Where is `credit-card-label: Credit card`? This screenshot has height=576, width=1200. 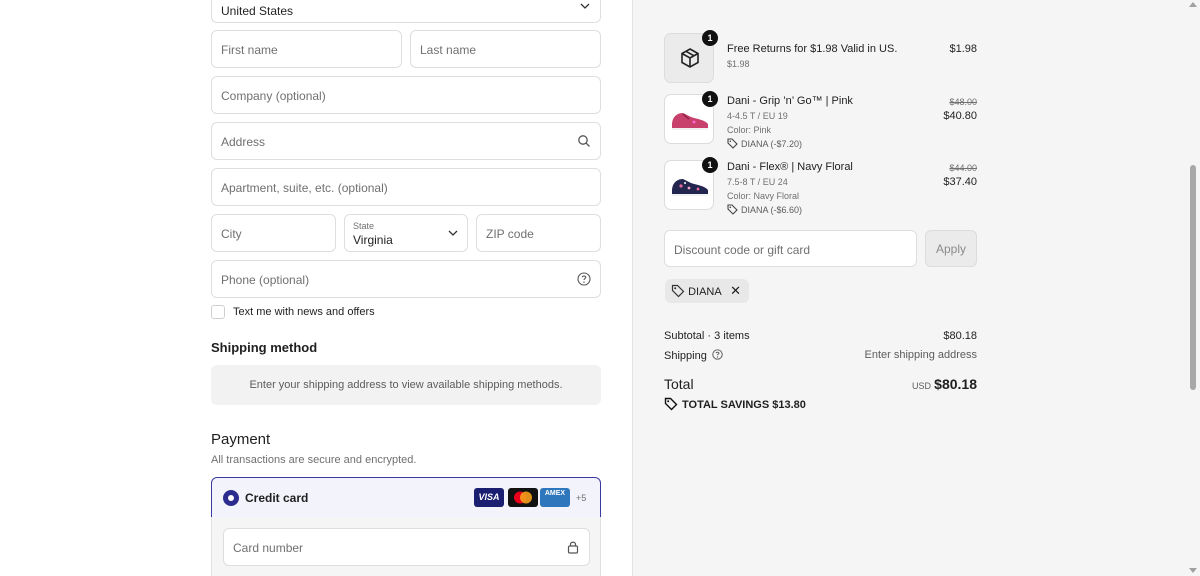
credit-card-label: Credit card is located at coordinates (277, 498).